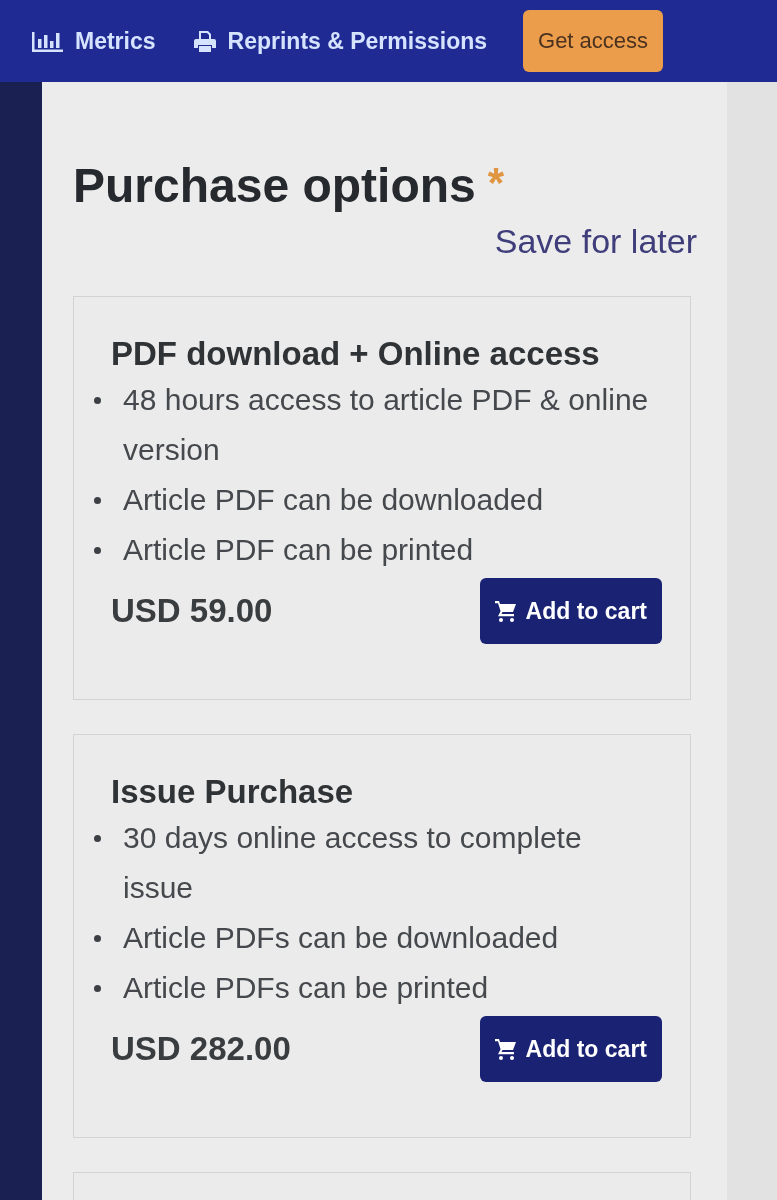  Describe the element at coordinates (306, 988) in the screenshot. I see `feature-text: Article PDFs can be printed` at that location.